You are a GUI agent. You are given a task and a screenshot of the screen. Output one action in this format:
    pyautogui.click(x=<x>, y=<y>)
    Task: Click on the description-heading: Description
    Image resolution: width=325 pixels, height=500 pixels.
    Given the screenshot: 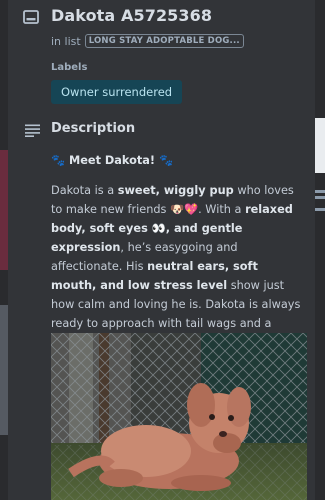 What is the action you would take?
    pyautogui.click(x=93, y=128)
    